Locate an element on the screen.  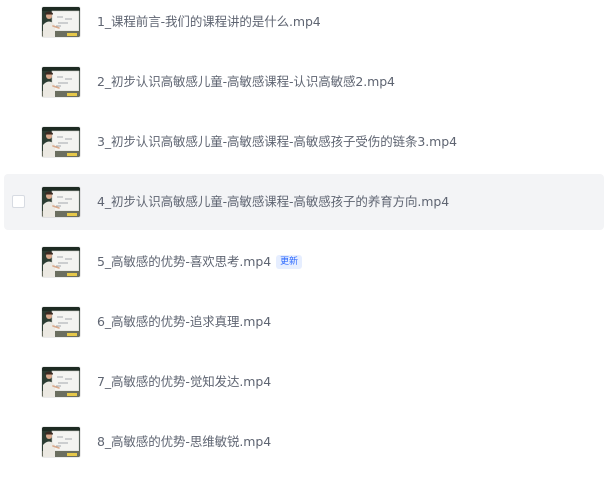
file-name: 6_高敏感的优势-追求真理.mp4 is located at coordinates (184, 321).